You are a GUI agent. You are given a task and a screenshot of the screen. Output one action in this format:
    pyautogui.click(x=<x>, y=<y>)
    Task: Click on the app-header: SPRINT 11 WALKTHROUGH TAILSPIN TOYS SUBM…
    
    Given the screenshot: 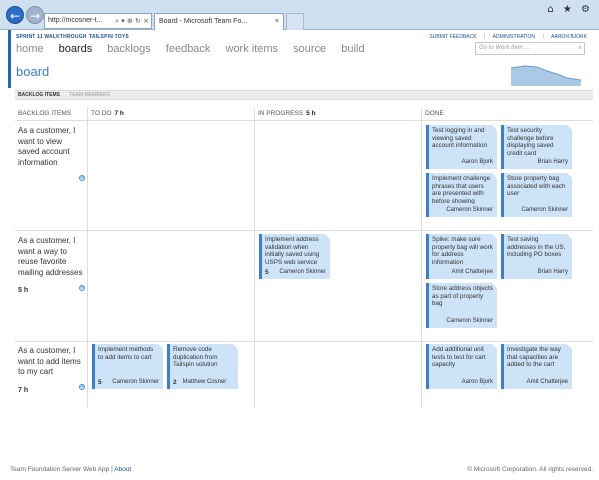 What is the action you would take?
    pyautogui.click(x=300, y=59)
    